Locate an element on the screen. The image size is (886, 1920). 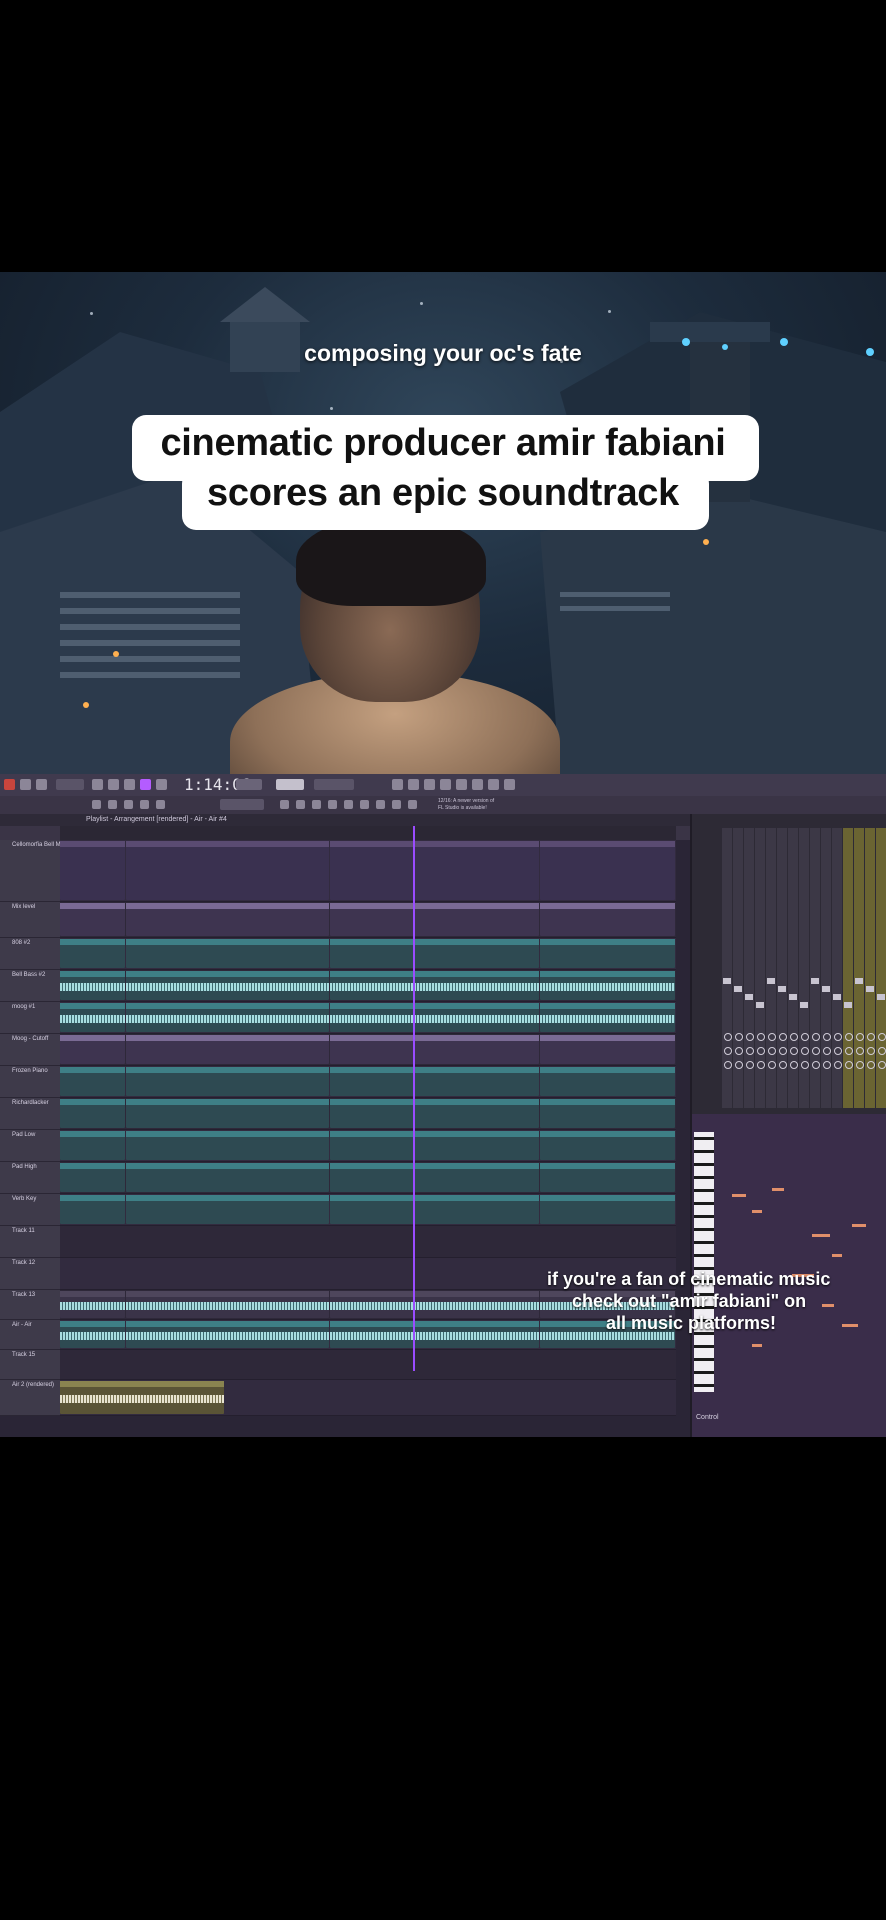
browser-icon is located at coordinates (445, 784).